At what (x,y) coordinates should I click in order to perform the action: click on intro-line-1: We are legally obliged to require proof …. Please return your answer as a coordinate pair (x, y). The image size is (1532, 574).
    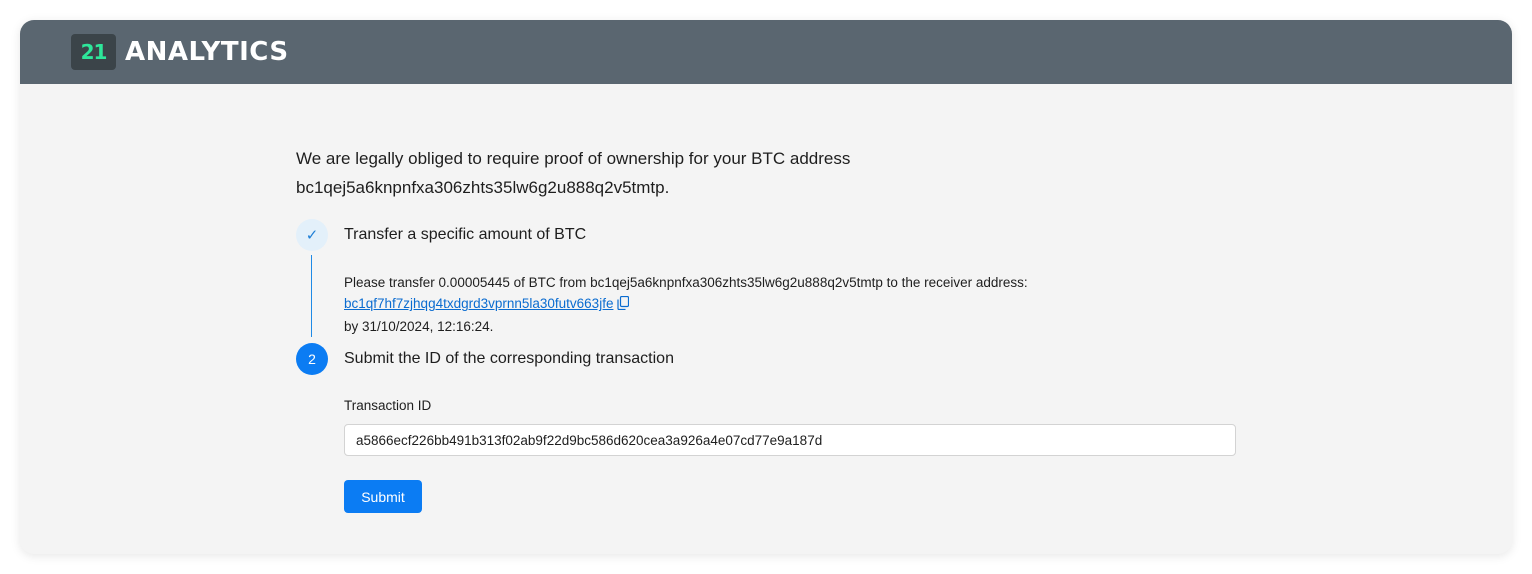
    Looking at the image, I should click on (573, 158).